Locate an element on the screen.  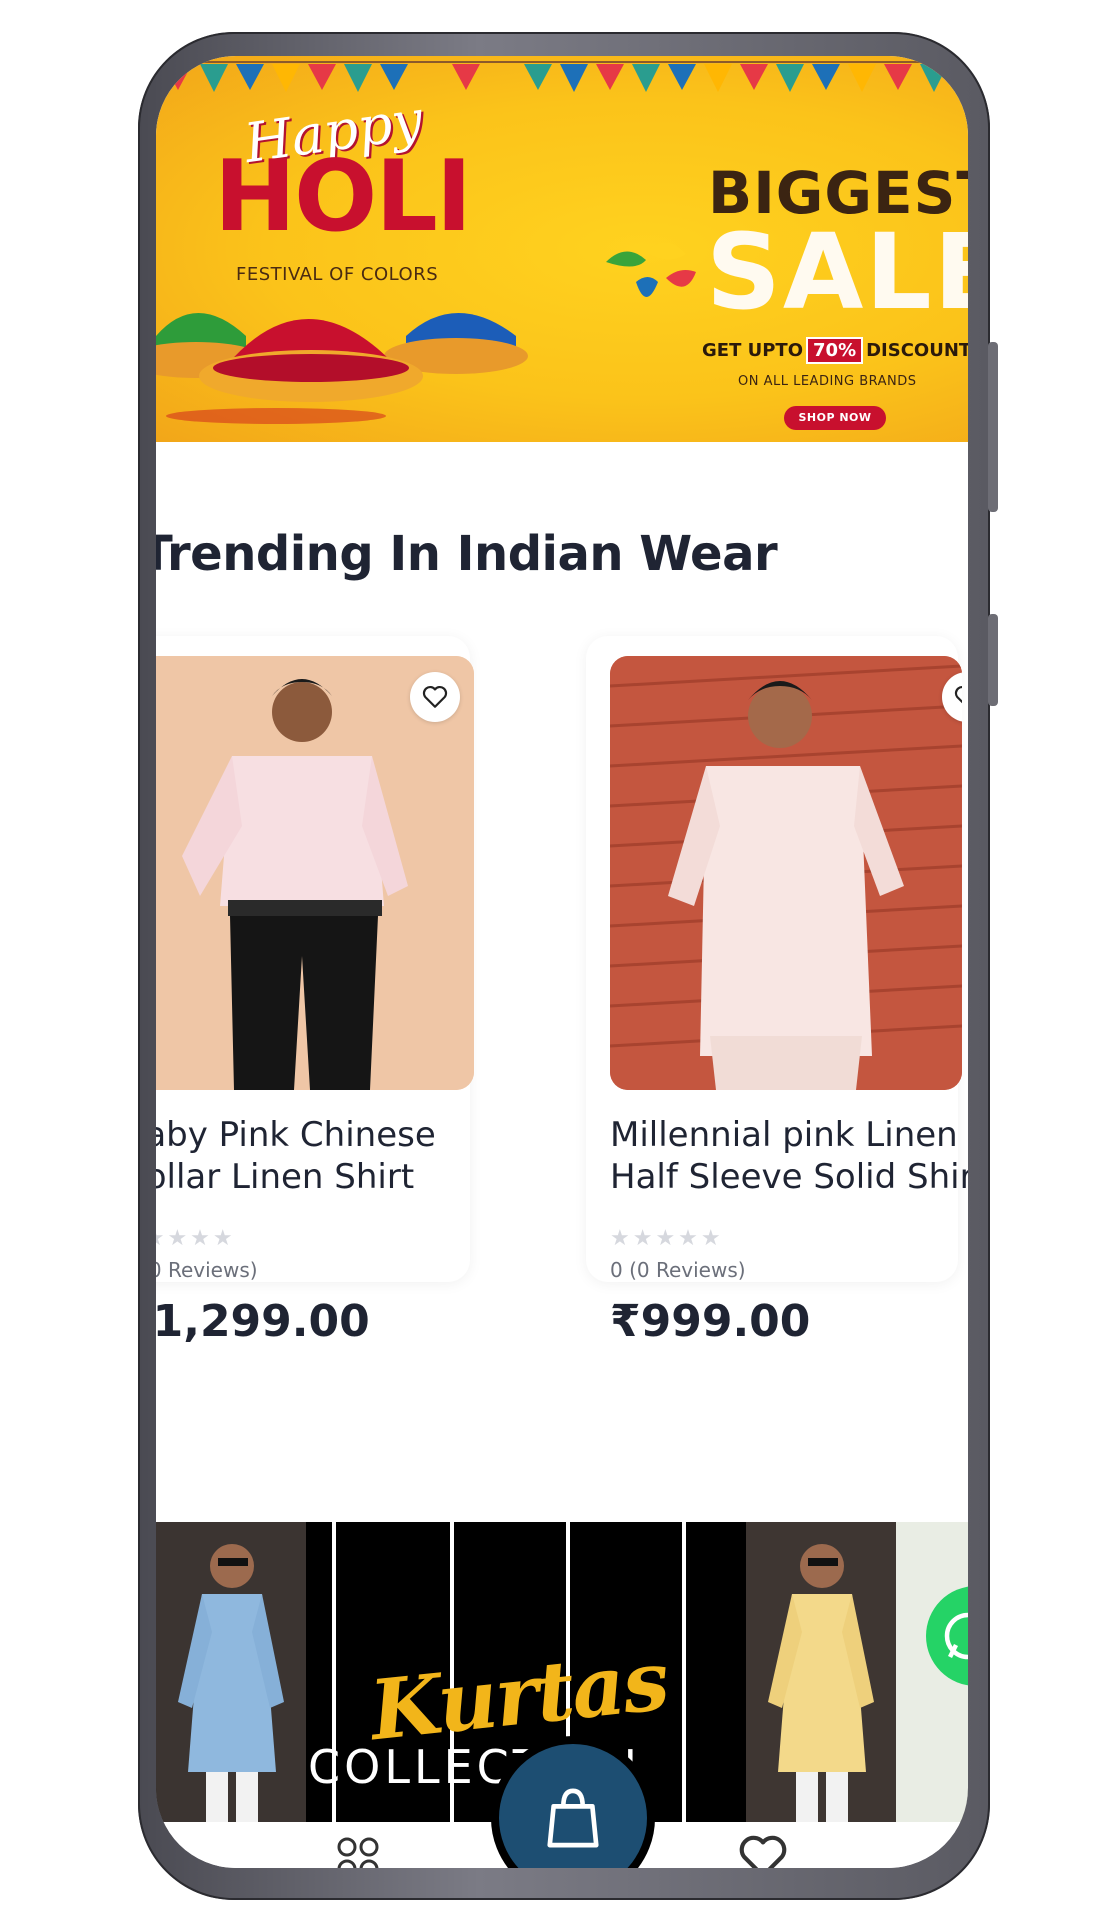
power-button is located at coordinates (993, 660).